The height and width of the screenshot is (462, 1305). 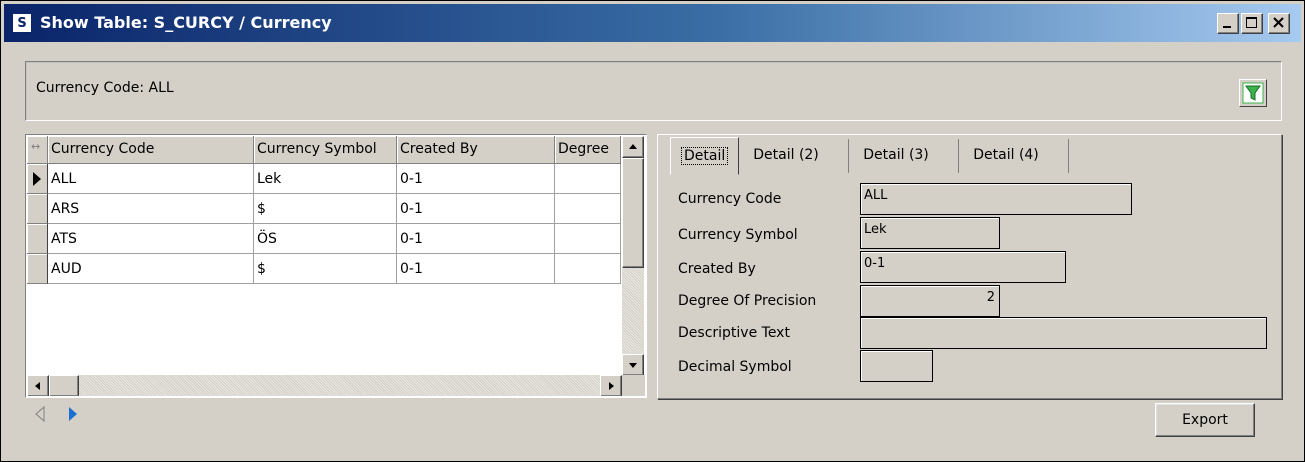 I want to click on tab-detail-3: Detail (3), so click(x=904, y=156).